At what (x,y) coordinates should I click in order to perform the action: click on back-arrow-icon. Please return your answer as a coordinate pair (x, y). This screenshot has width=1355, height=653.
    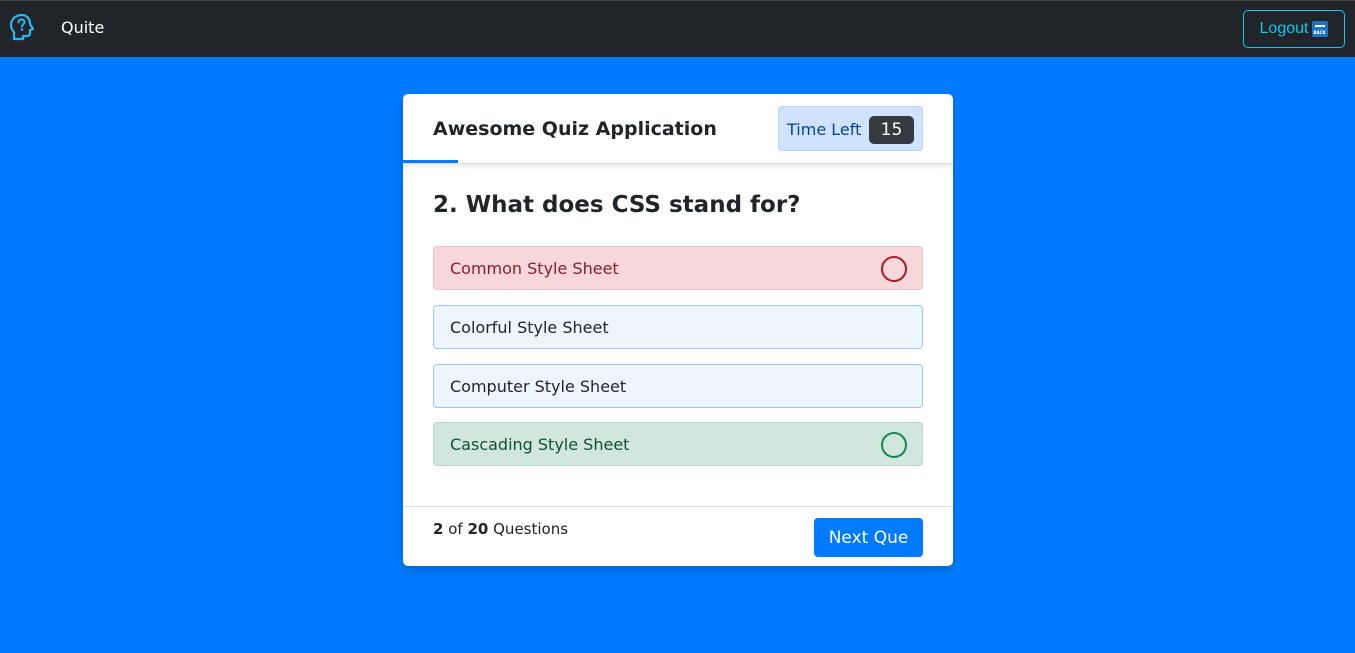
    Looking at the image, I should click on (1320, 29).